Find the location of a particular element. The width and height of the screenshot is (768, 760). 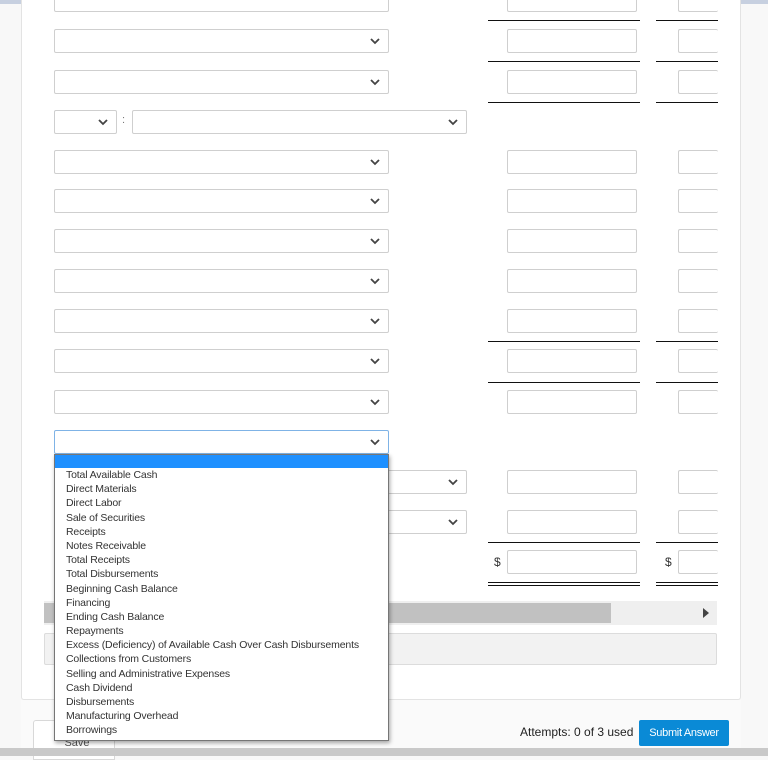

dropdown-option: Cash Dividend is located at coordinates (221, 688).